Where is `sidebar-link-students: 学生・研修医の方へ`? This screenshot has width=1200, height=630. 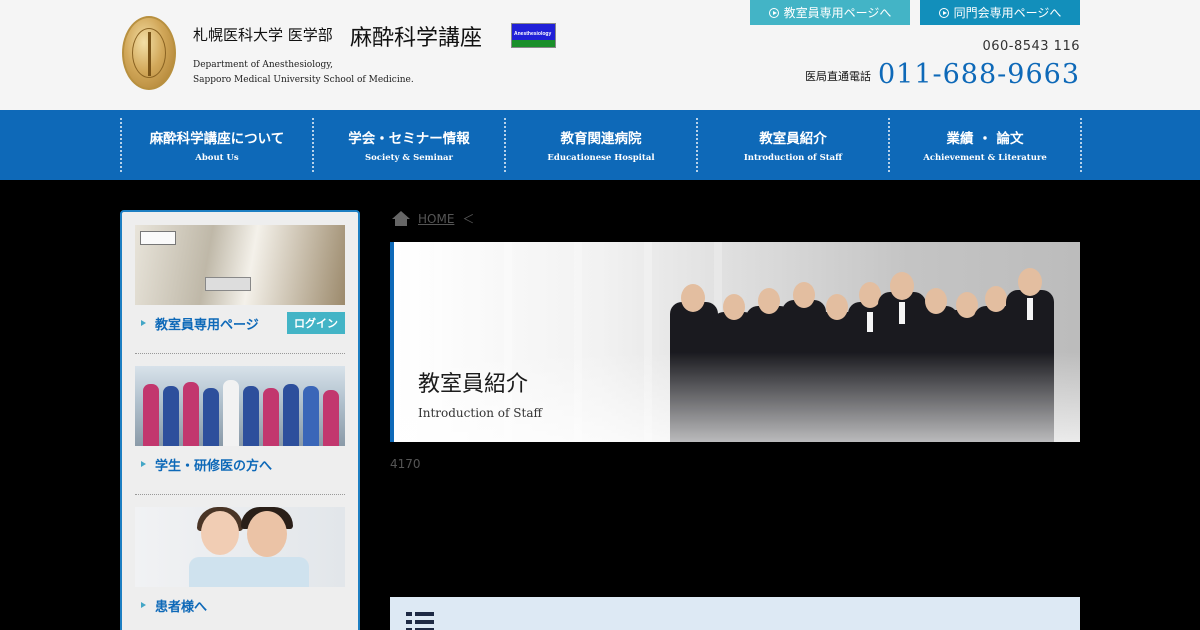 sidebar-link-students: 学生・研修医の方へ is located at coordinates (240, 464).